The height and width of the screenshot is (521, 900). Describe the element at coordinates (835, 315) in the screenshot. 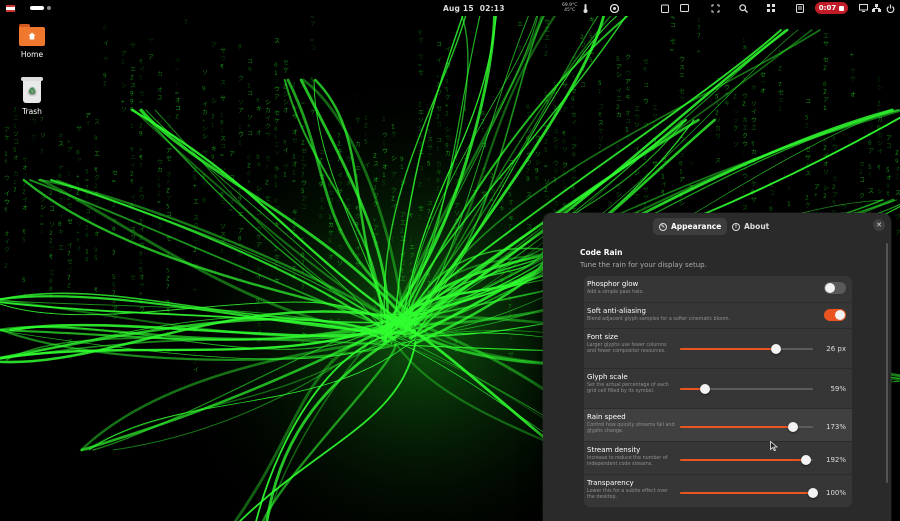

I see `soft-anti-aliasing-switch` at that location.